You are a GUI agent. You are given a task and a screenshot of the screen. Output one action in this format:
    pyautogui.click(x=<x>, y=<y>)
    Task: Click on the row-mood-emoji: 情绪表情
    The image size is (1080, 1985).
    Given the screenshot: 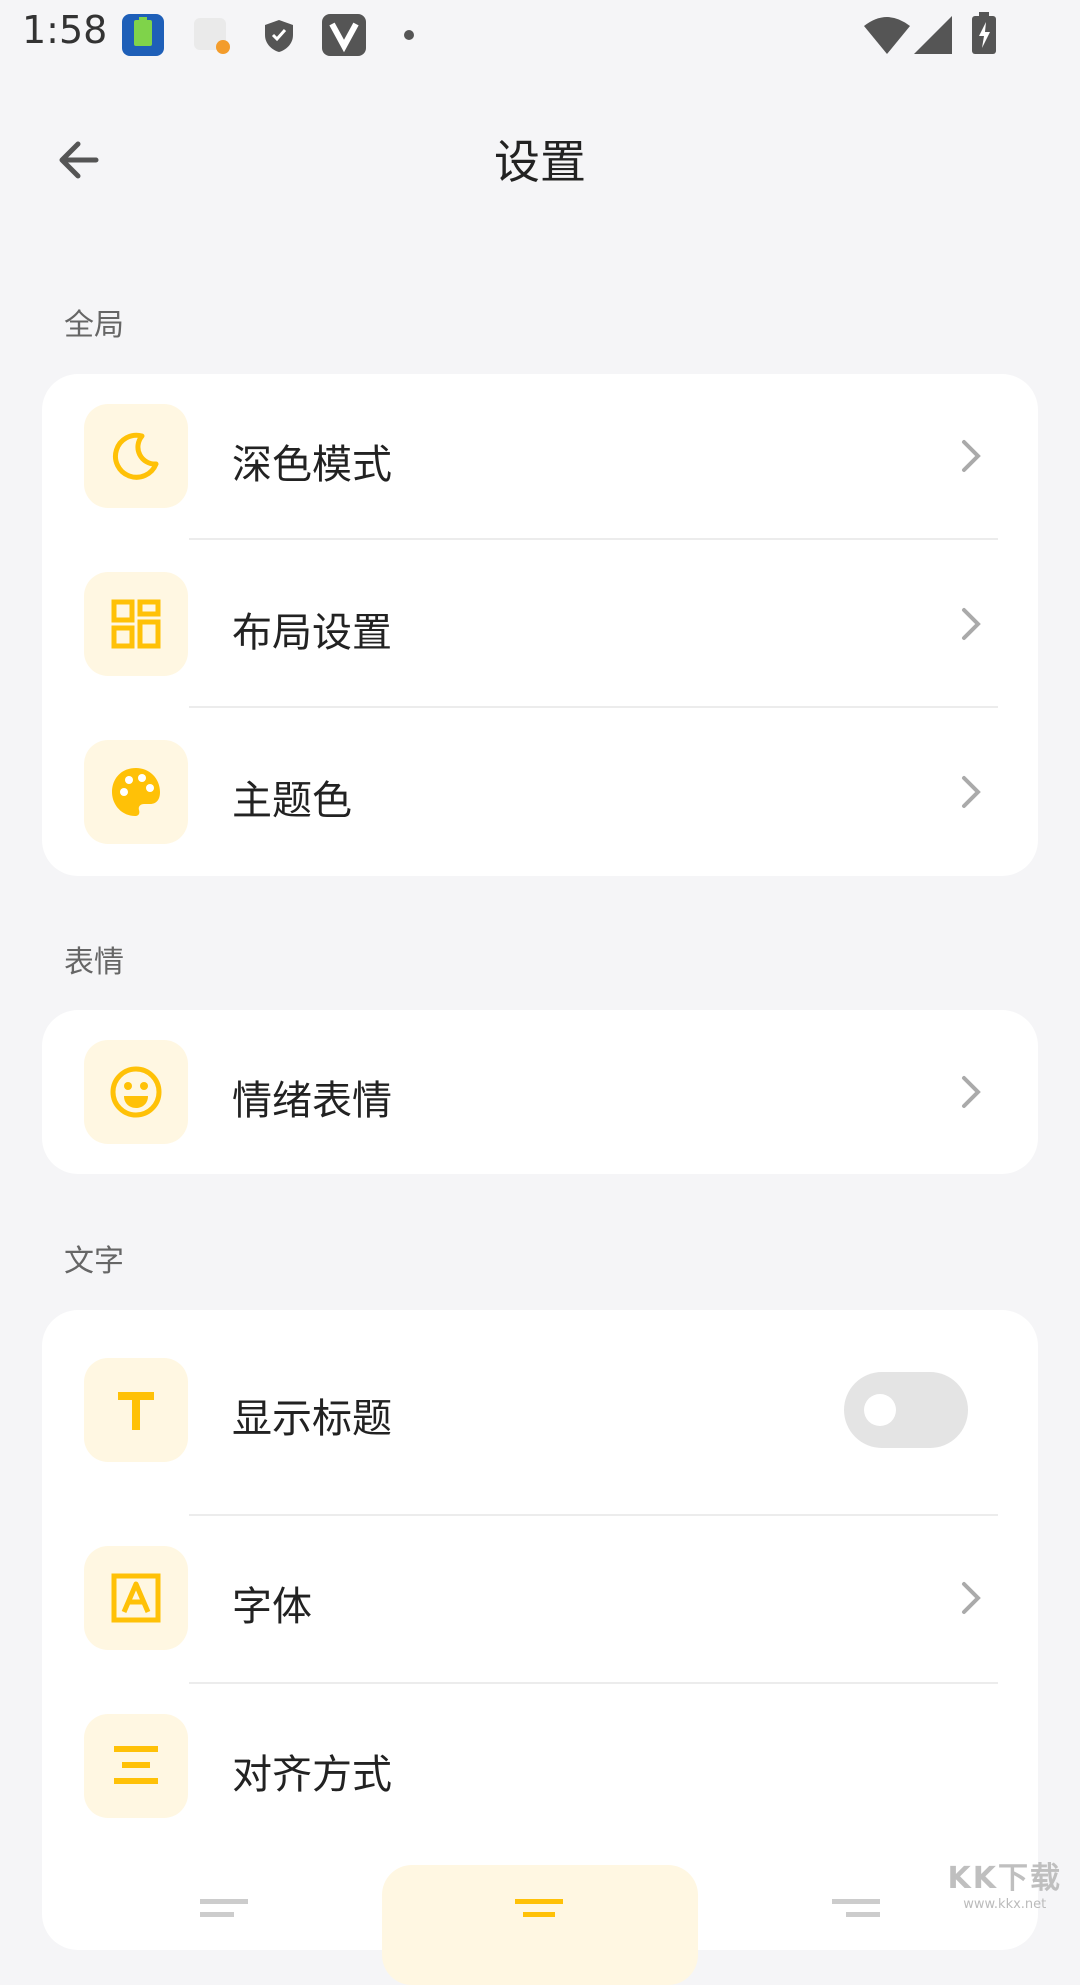 What is the action you would take?
    pyautogui.click(x=540, y=1092)
    